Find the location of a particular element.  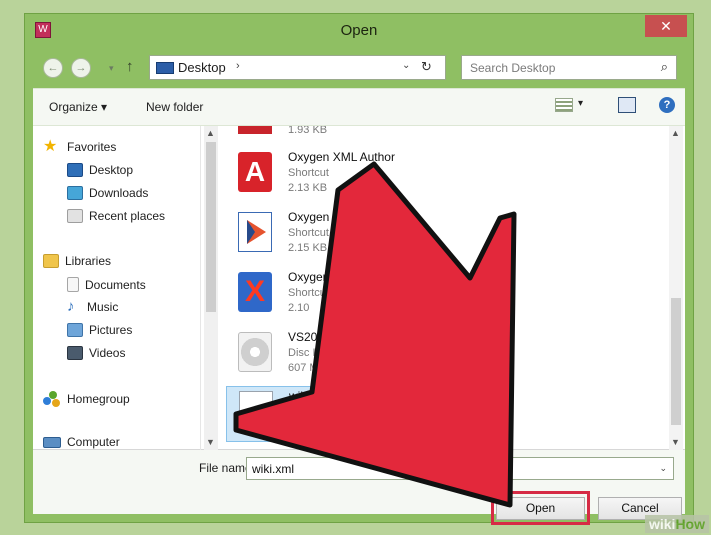

close-button: ✕ is located at coordinates (666, 26).